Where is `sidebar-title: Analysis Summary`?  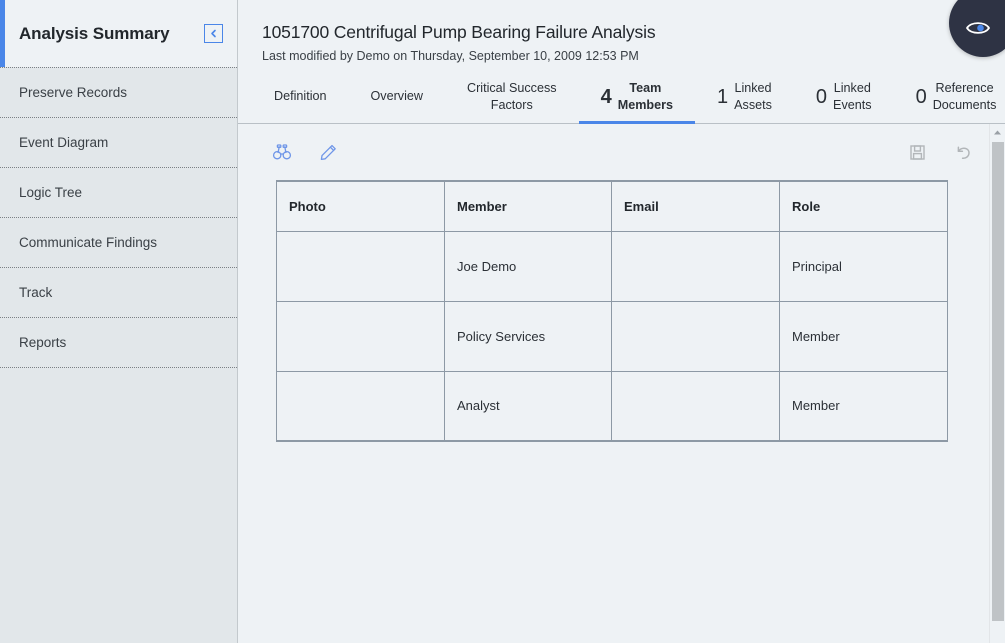
sidebar-title: Analysis Summary is located at coordinates (94, 33).